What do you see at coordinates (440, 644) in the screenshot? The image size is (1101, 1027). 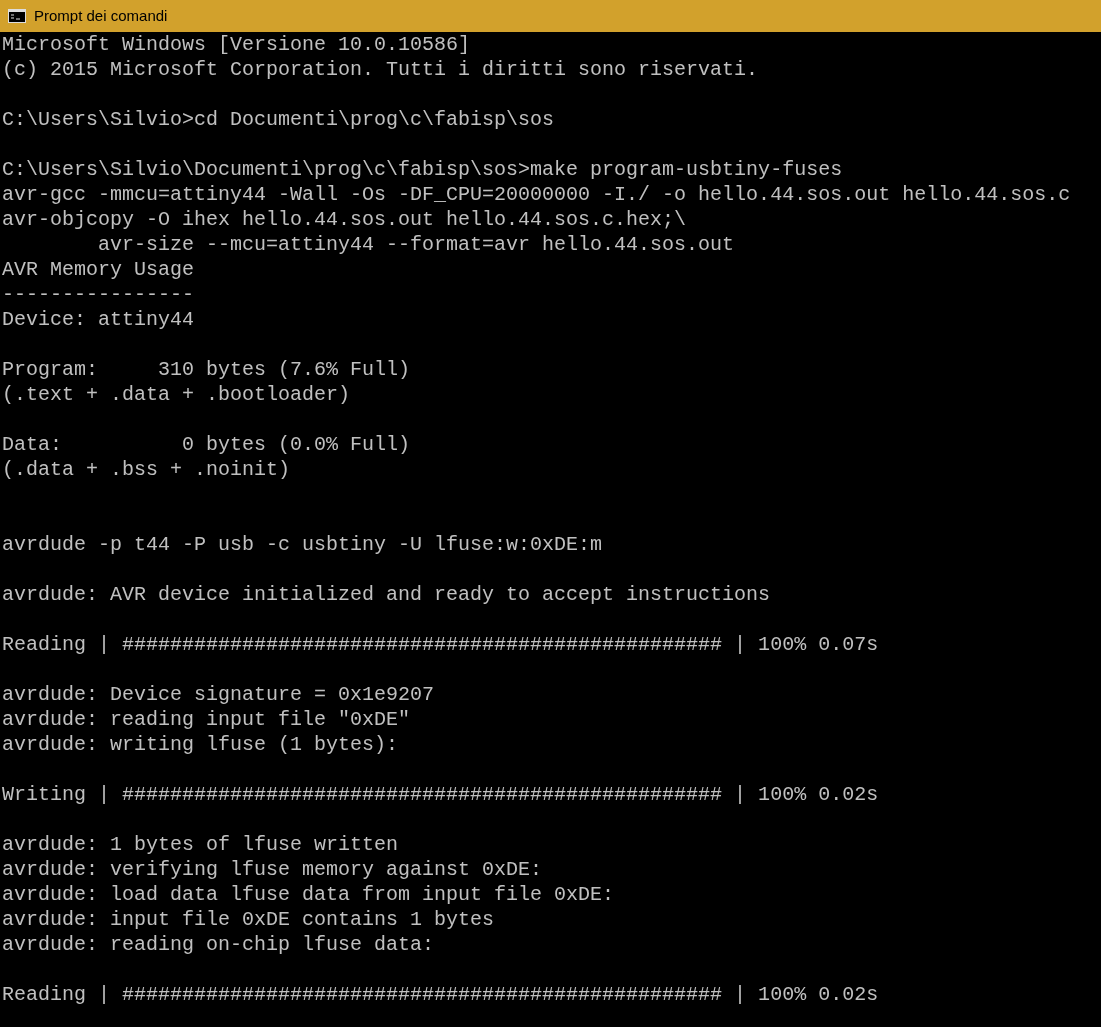 I see `console-line: Reading | ################################################## | 100% 0.07s` at bounding box center [440, 644].